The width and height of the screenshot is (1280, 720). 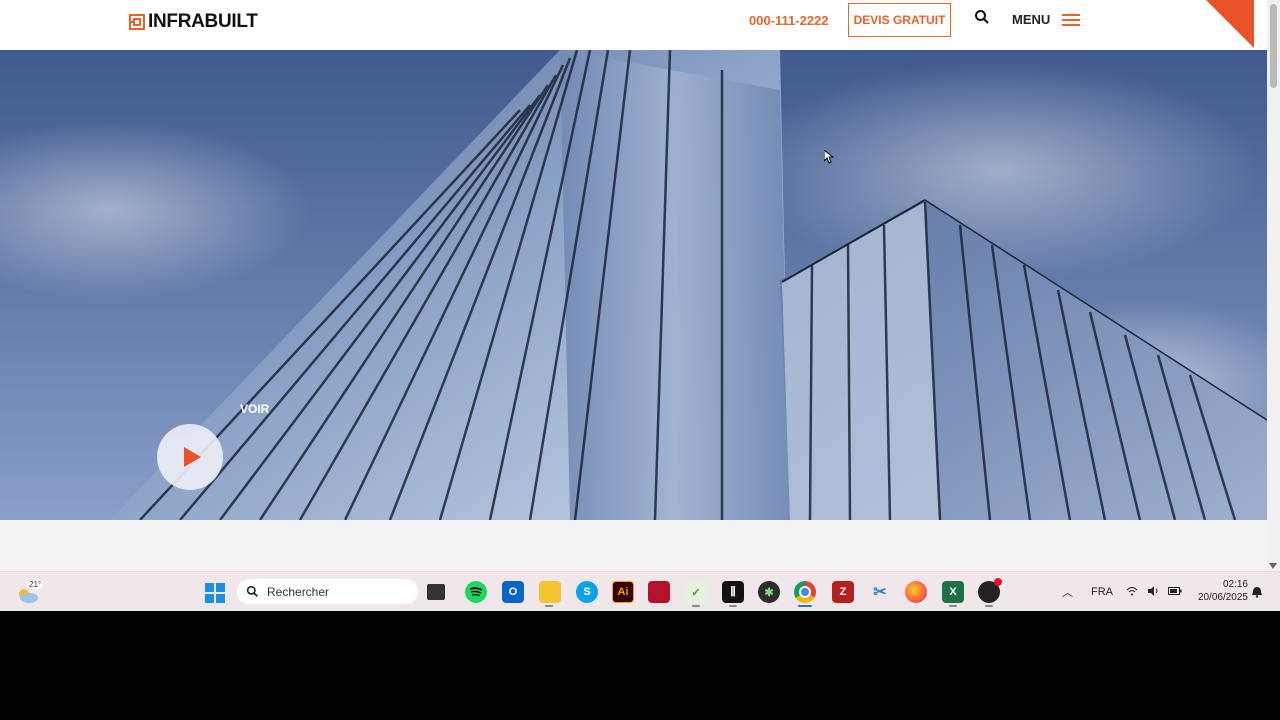 What do you see at coordinates (899, 20) in the screenshot?
I see `free-quote-button: DEVIS GRATUIT` at bounding box center [899, 20].